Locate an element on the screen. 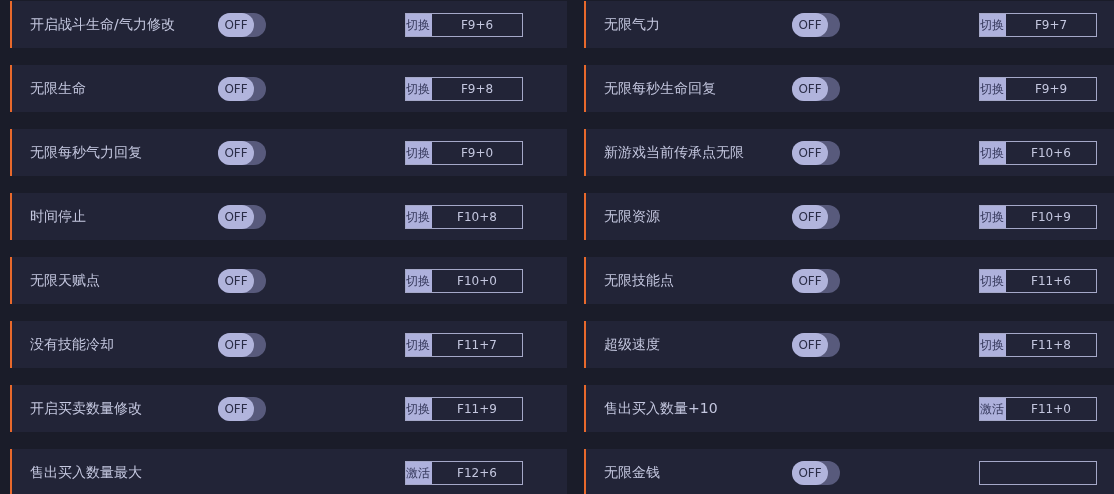 This screenshot has width=1114, height=494. hotkey-key: F10+6 is located at coordinates (1051, 152).